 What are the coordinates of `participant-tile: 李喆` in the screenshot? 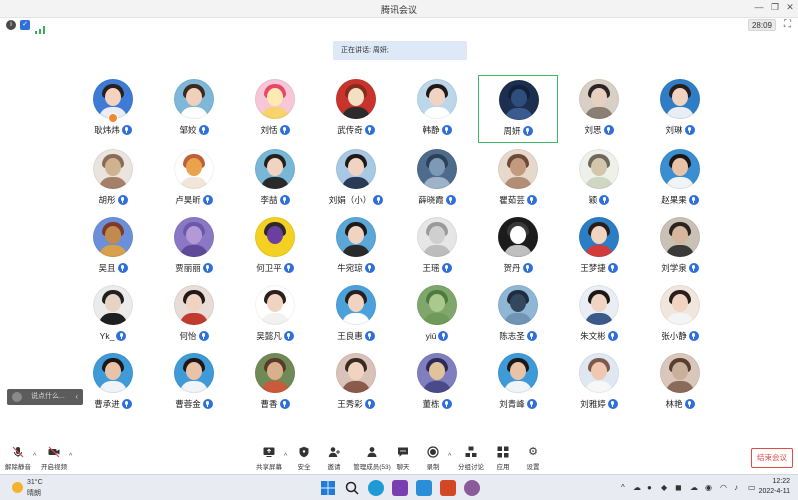 It's located at (275, 179).